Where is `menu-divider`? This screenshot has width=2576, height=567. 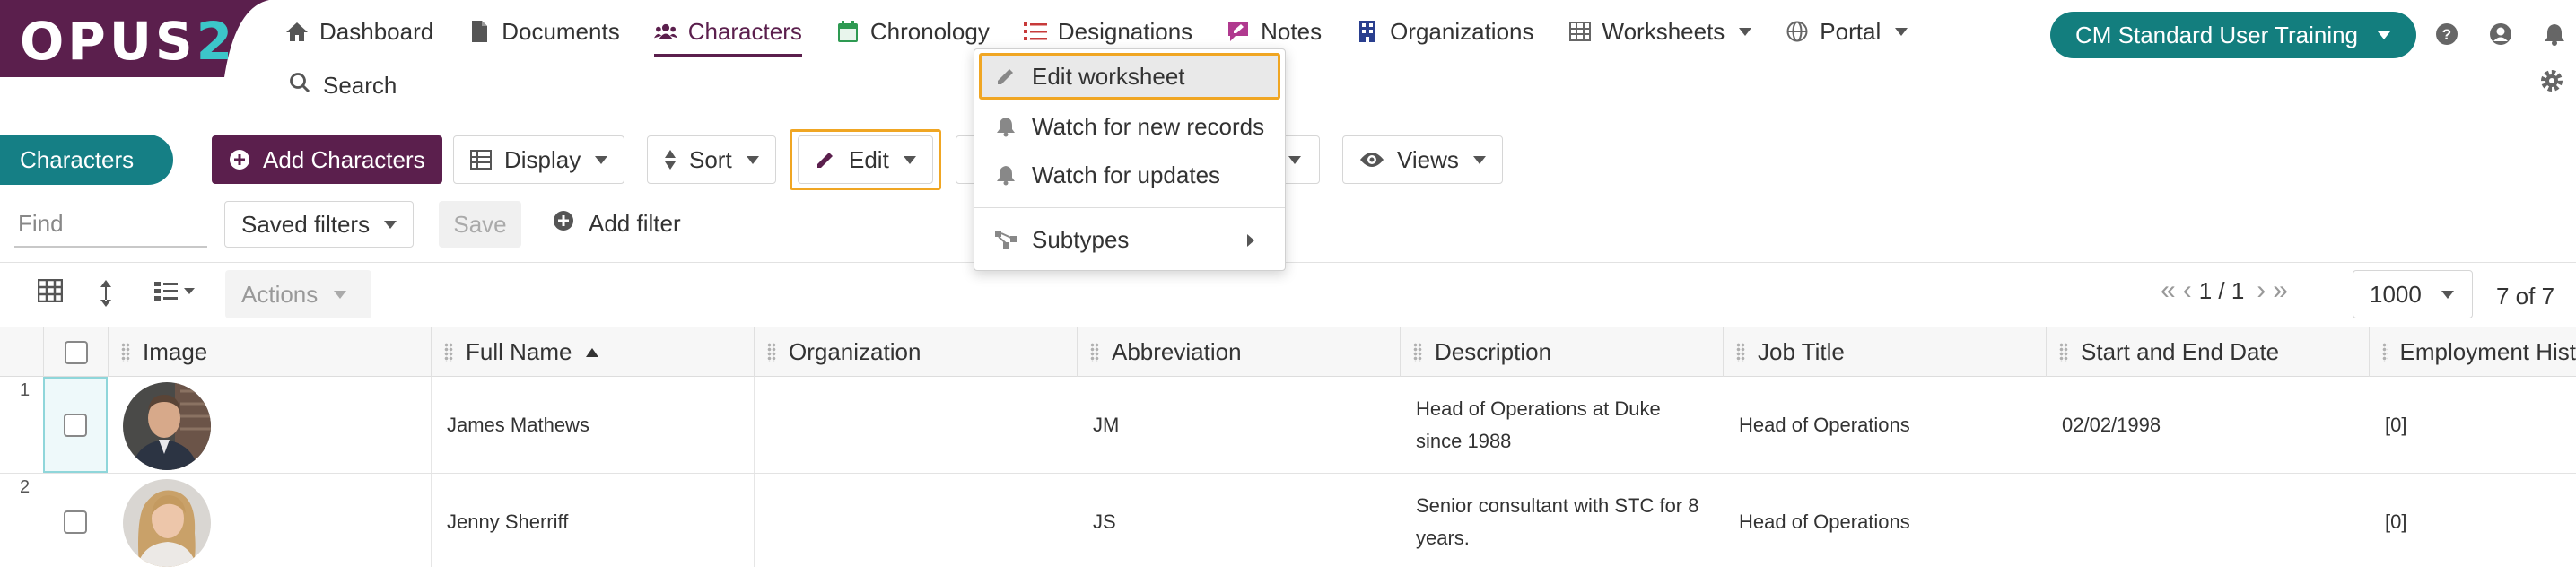 menu-divider is located at coordinates (1130, 207).